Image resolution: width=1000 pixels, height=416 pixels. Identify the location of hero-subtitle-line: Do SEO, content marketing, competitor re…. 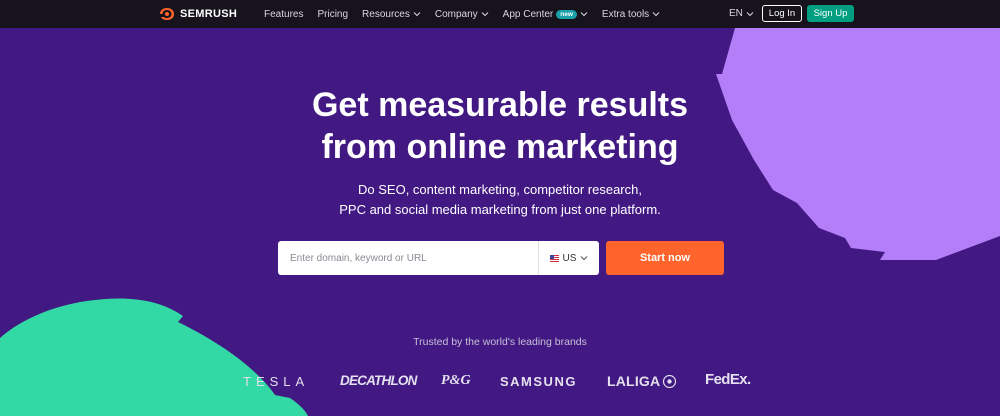
(500, 189).